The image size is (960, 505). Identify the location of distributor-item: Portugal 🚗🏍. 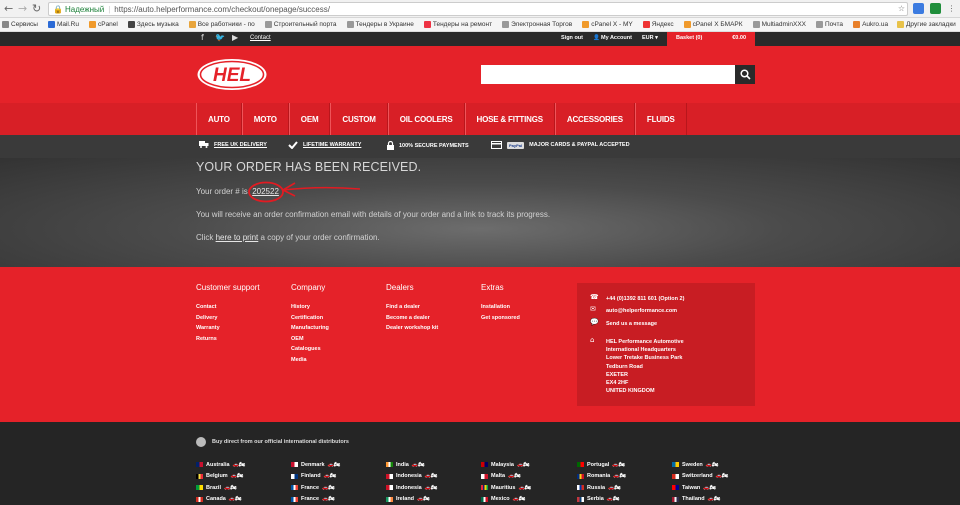
(603, 465).